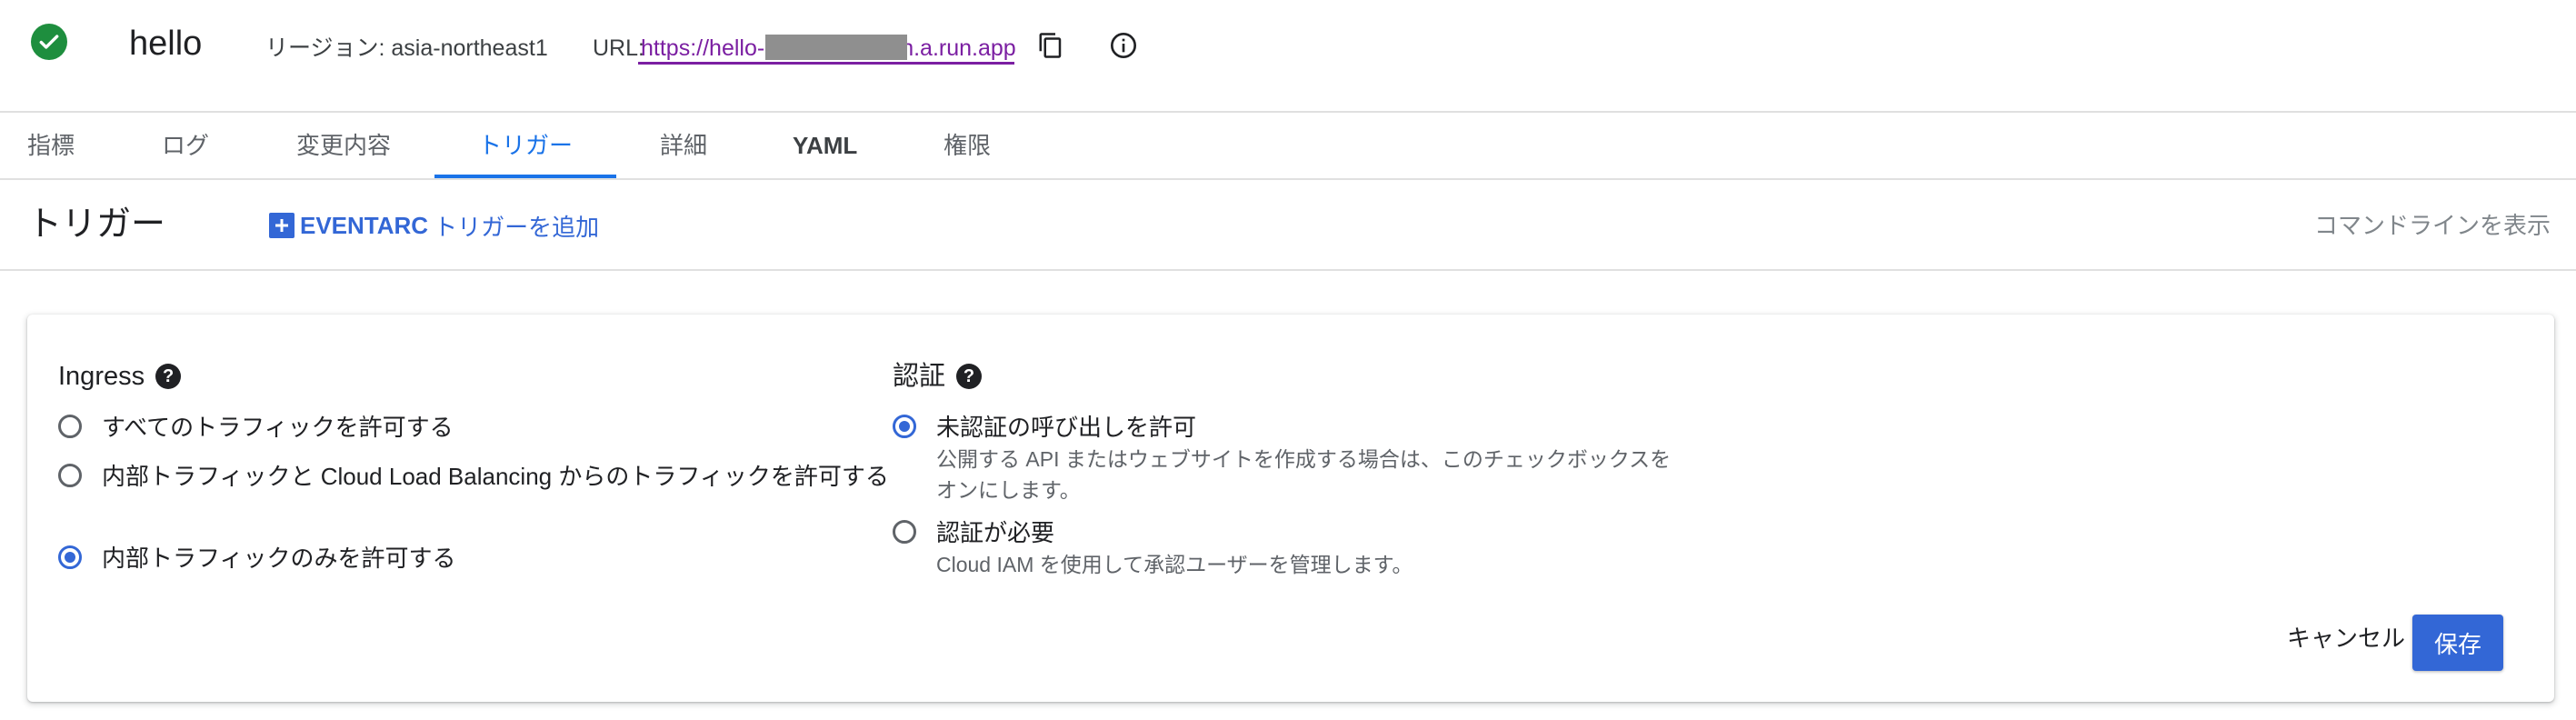  Describe the element at coordinates (364, 225) in the screenshot. I see `add-trigger-label-bold: EVENTARC` at that location.